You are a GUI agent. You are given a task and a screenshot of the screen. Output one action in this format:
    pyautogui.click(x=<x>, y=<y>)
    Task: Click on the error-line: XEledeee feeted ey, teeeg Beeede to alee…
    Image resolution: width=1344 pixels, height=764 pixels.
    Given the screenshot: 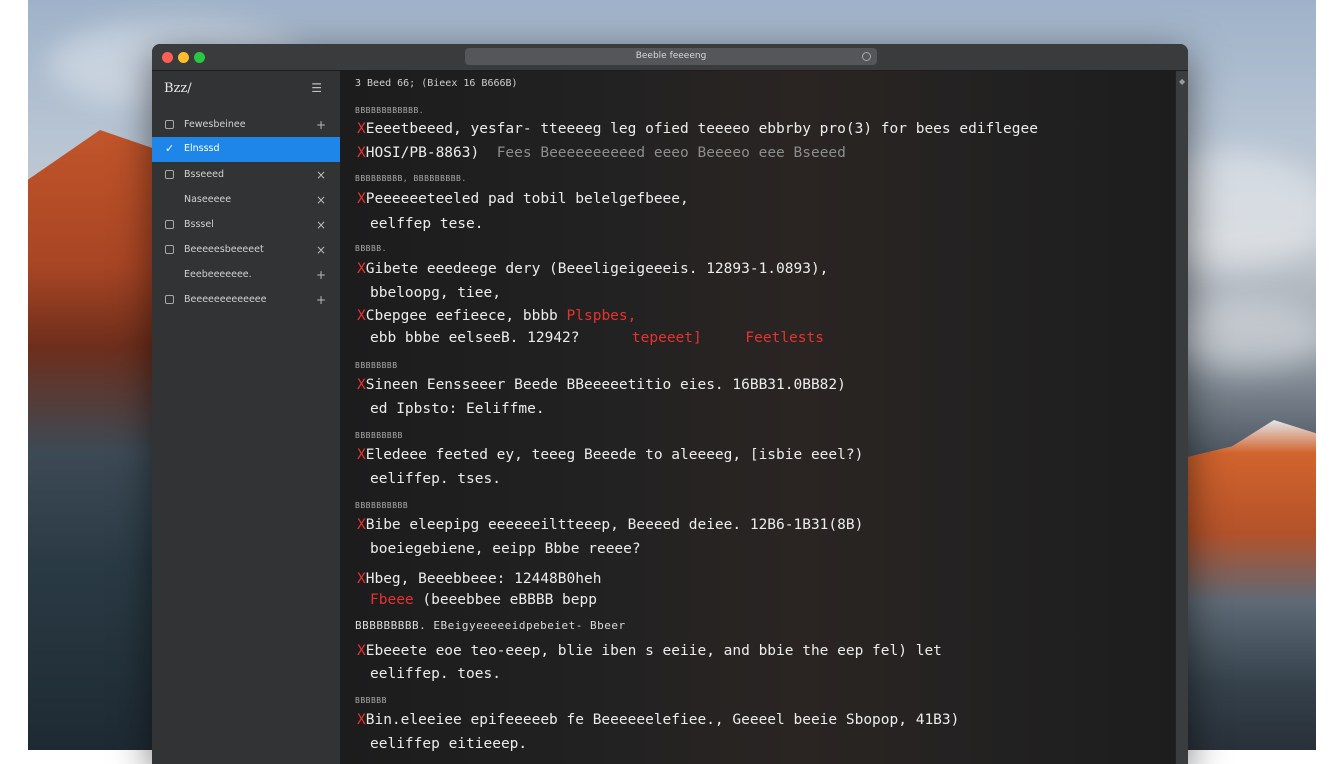 What is the action you would take?
    pyautogui.click(x=610, y=455)
    